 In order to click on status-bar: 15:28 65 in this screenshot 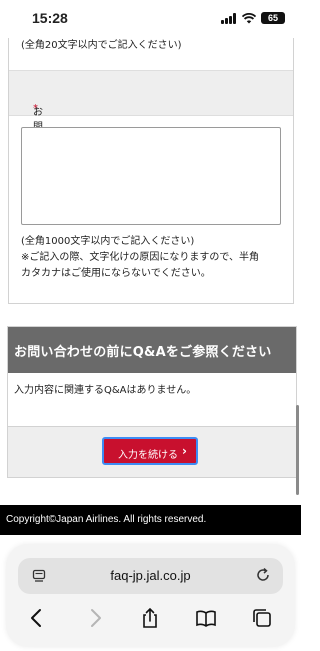, I will do `click(150, 19)`.